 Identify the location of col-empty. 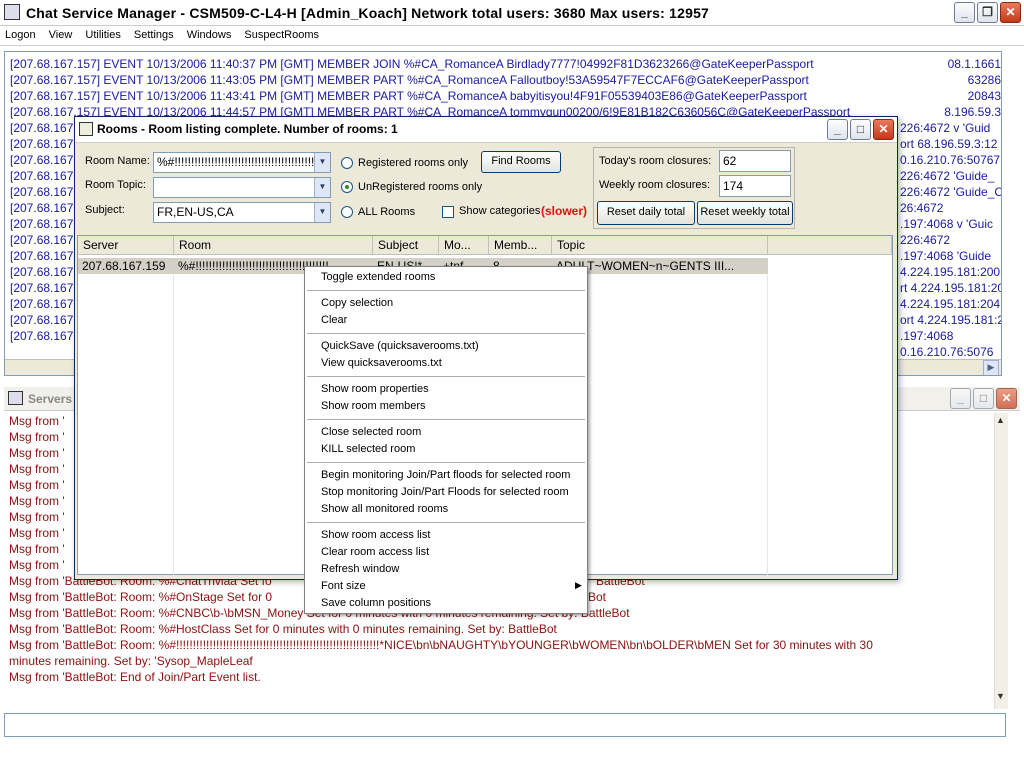
(830, 245).